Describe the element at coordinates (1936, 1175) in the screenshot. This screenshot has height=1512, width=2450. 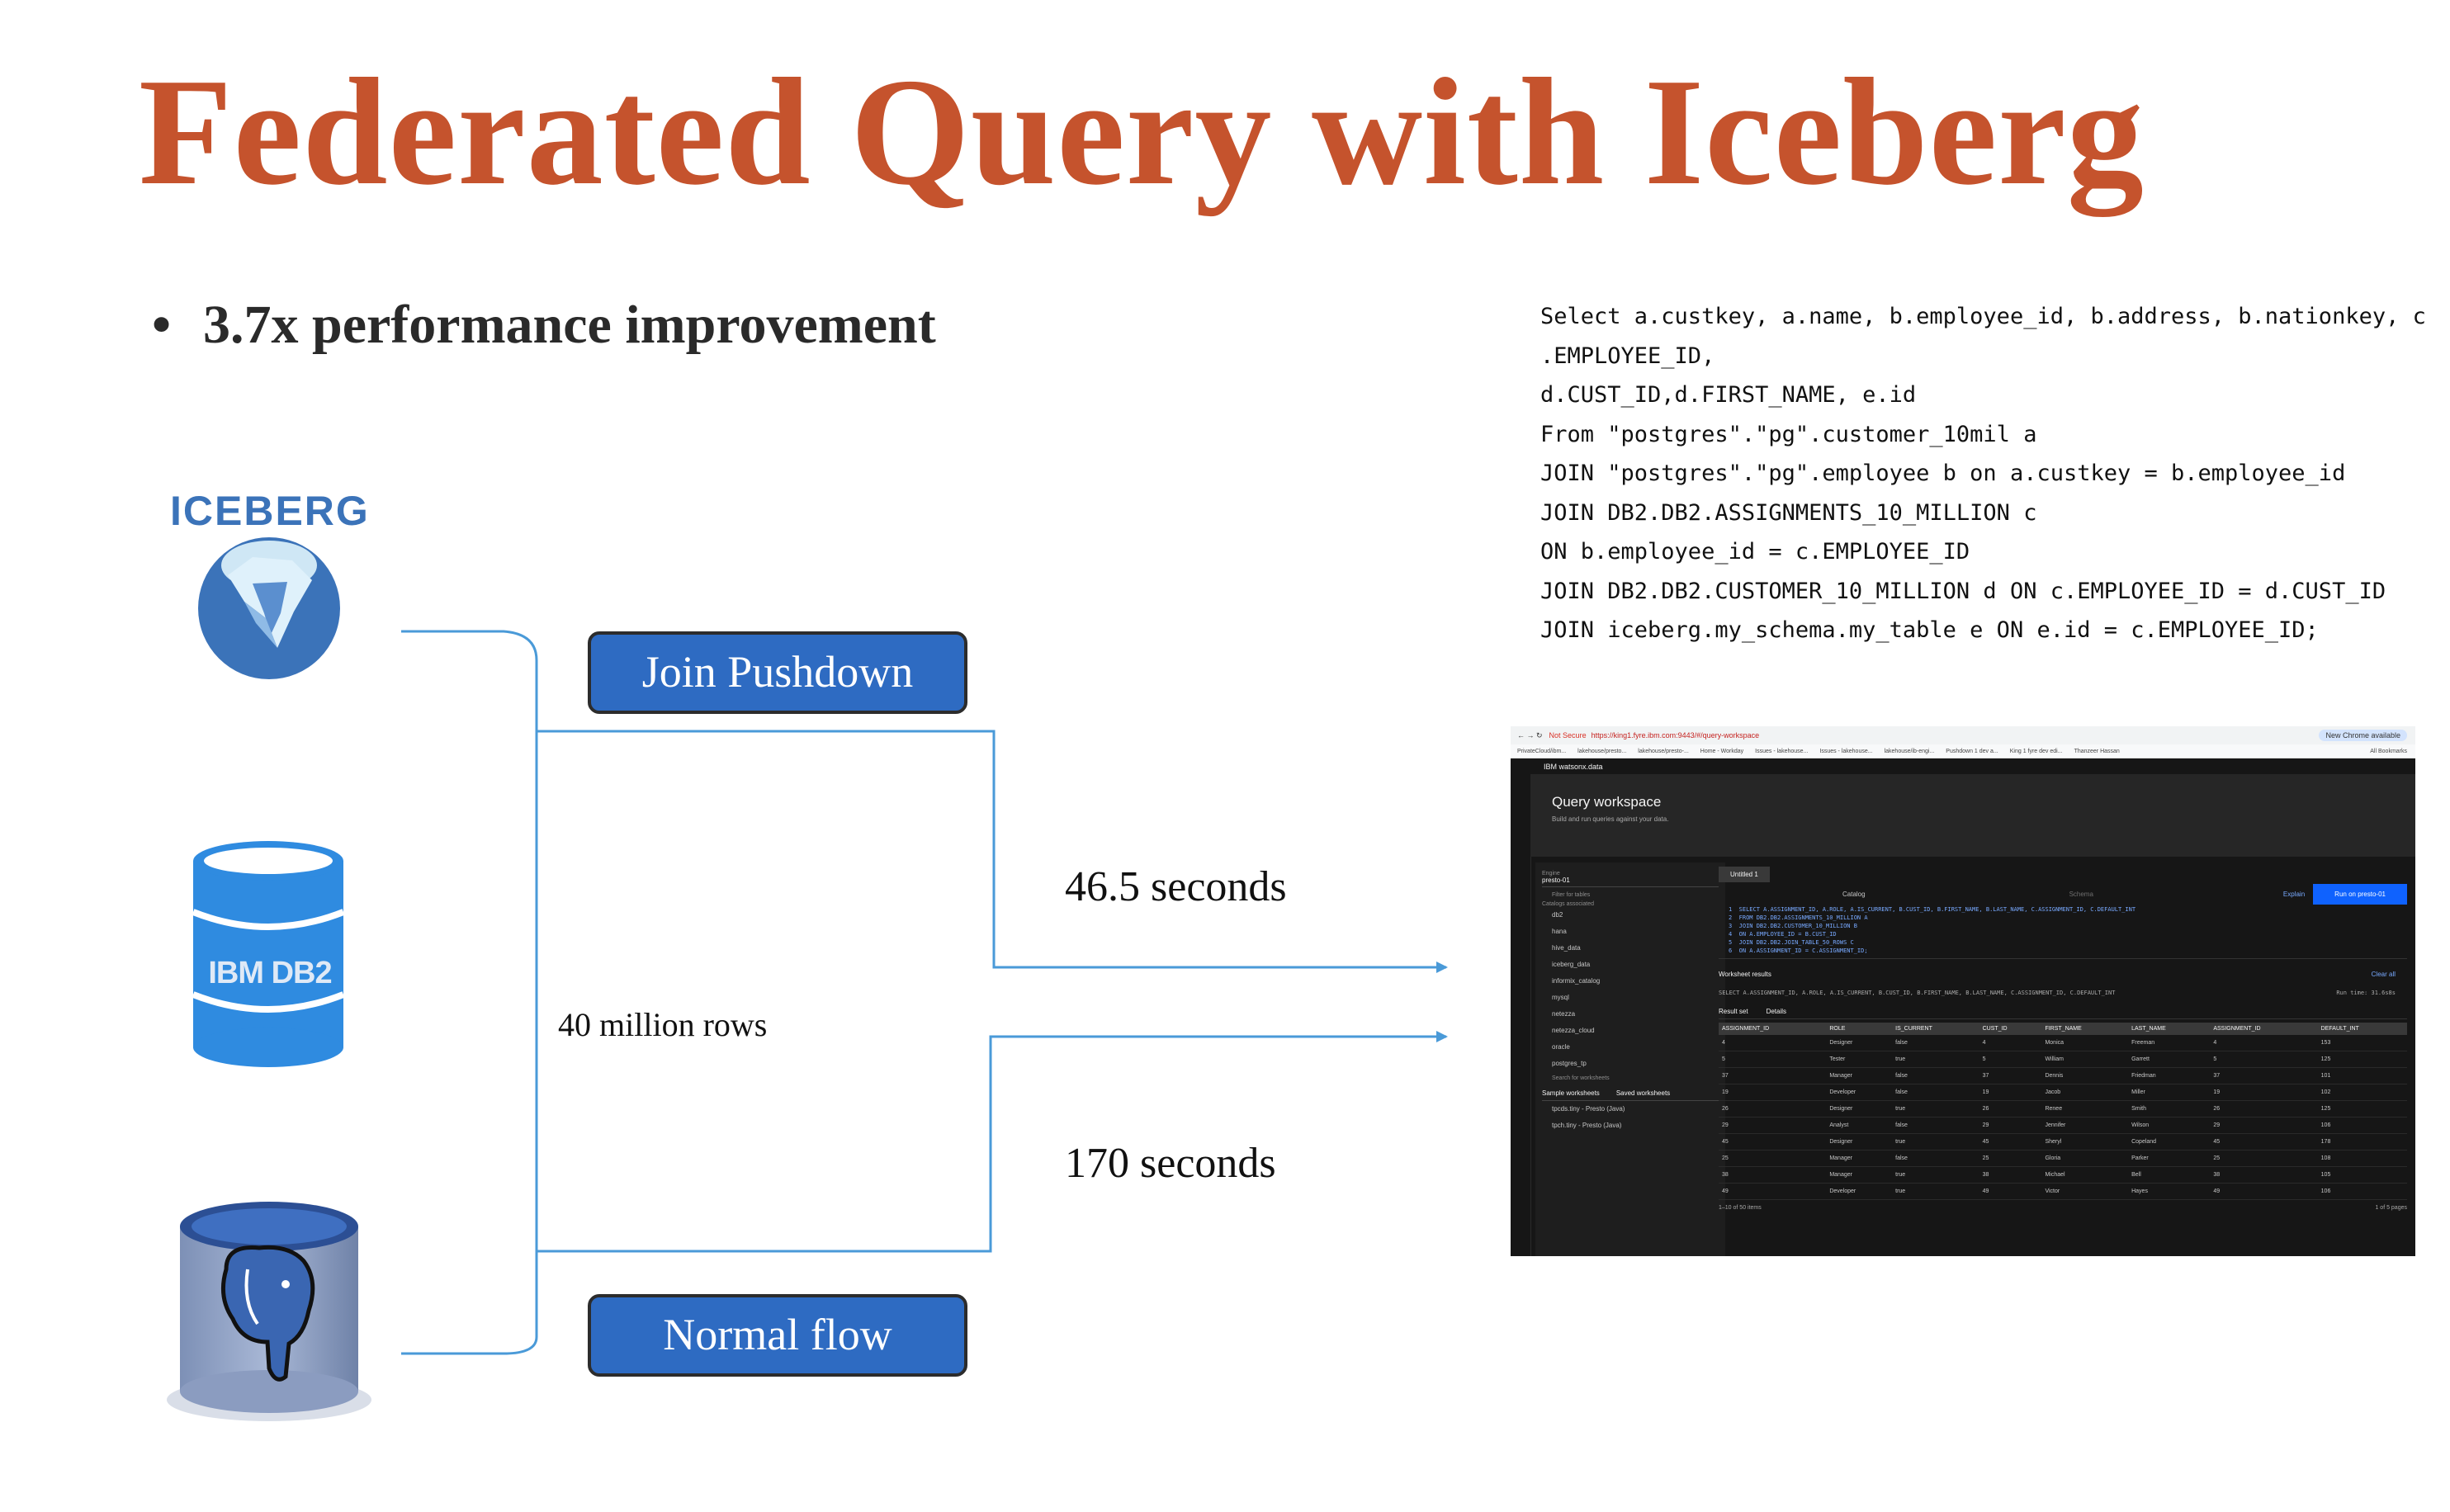
I see `table-cell: true` at that location.